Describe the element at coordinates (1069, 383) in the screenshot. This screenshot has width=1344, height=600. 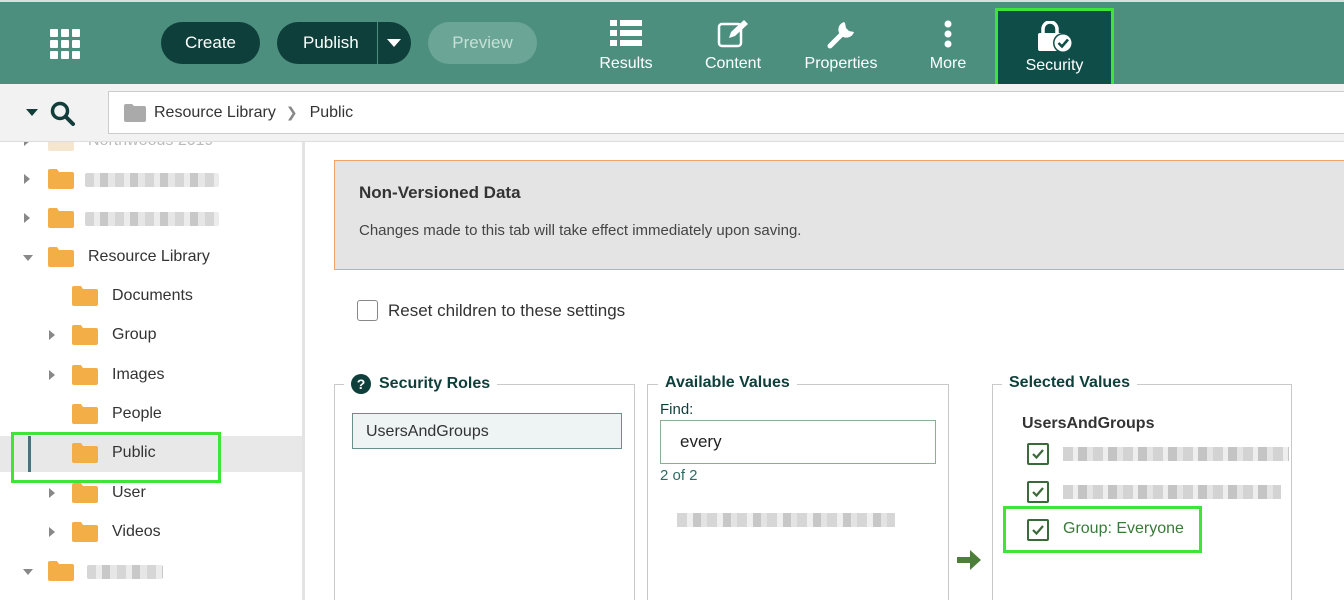
I see `selected-values-legend: Selected Values` at that location.